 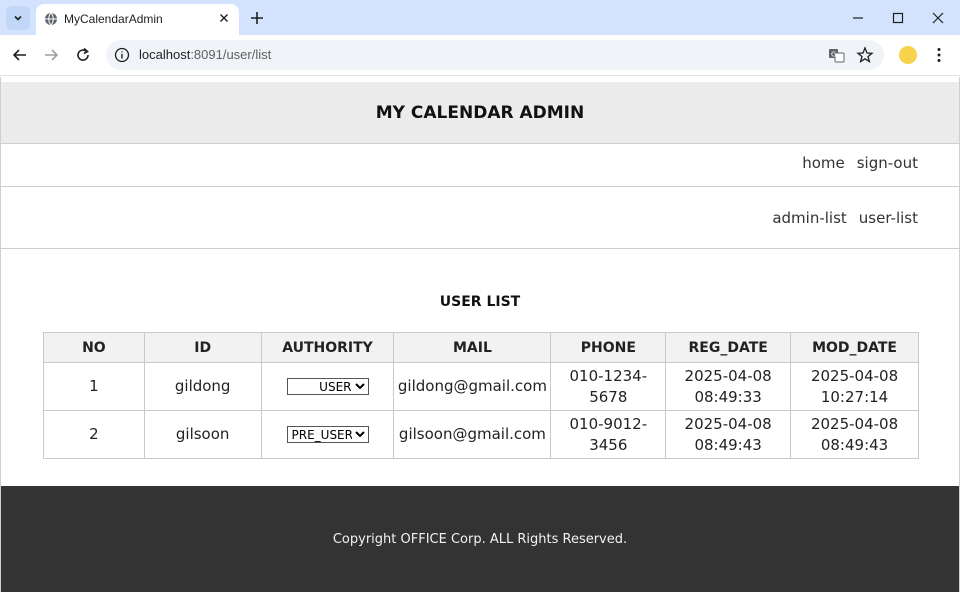 I want to click on tab-search-button, so click(x=18, y=18).